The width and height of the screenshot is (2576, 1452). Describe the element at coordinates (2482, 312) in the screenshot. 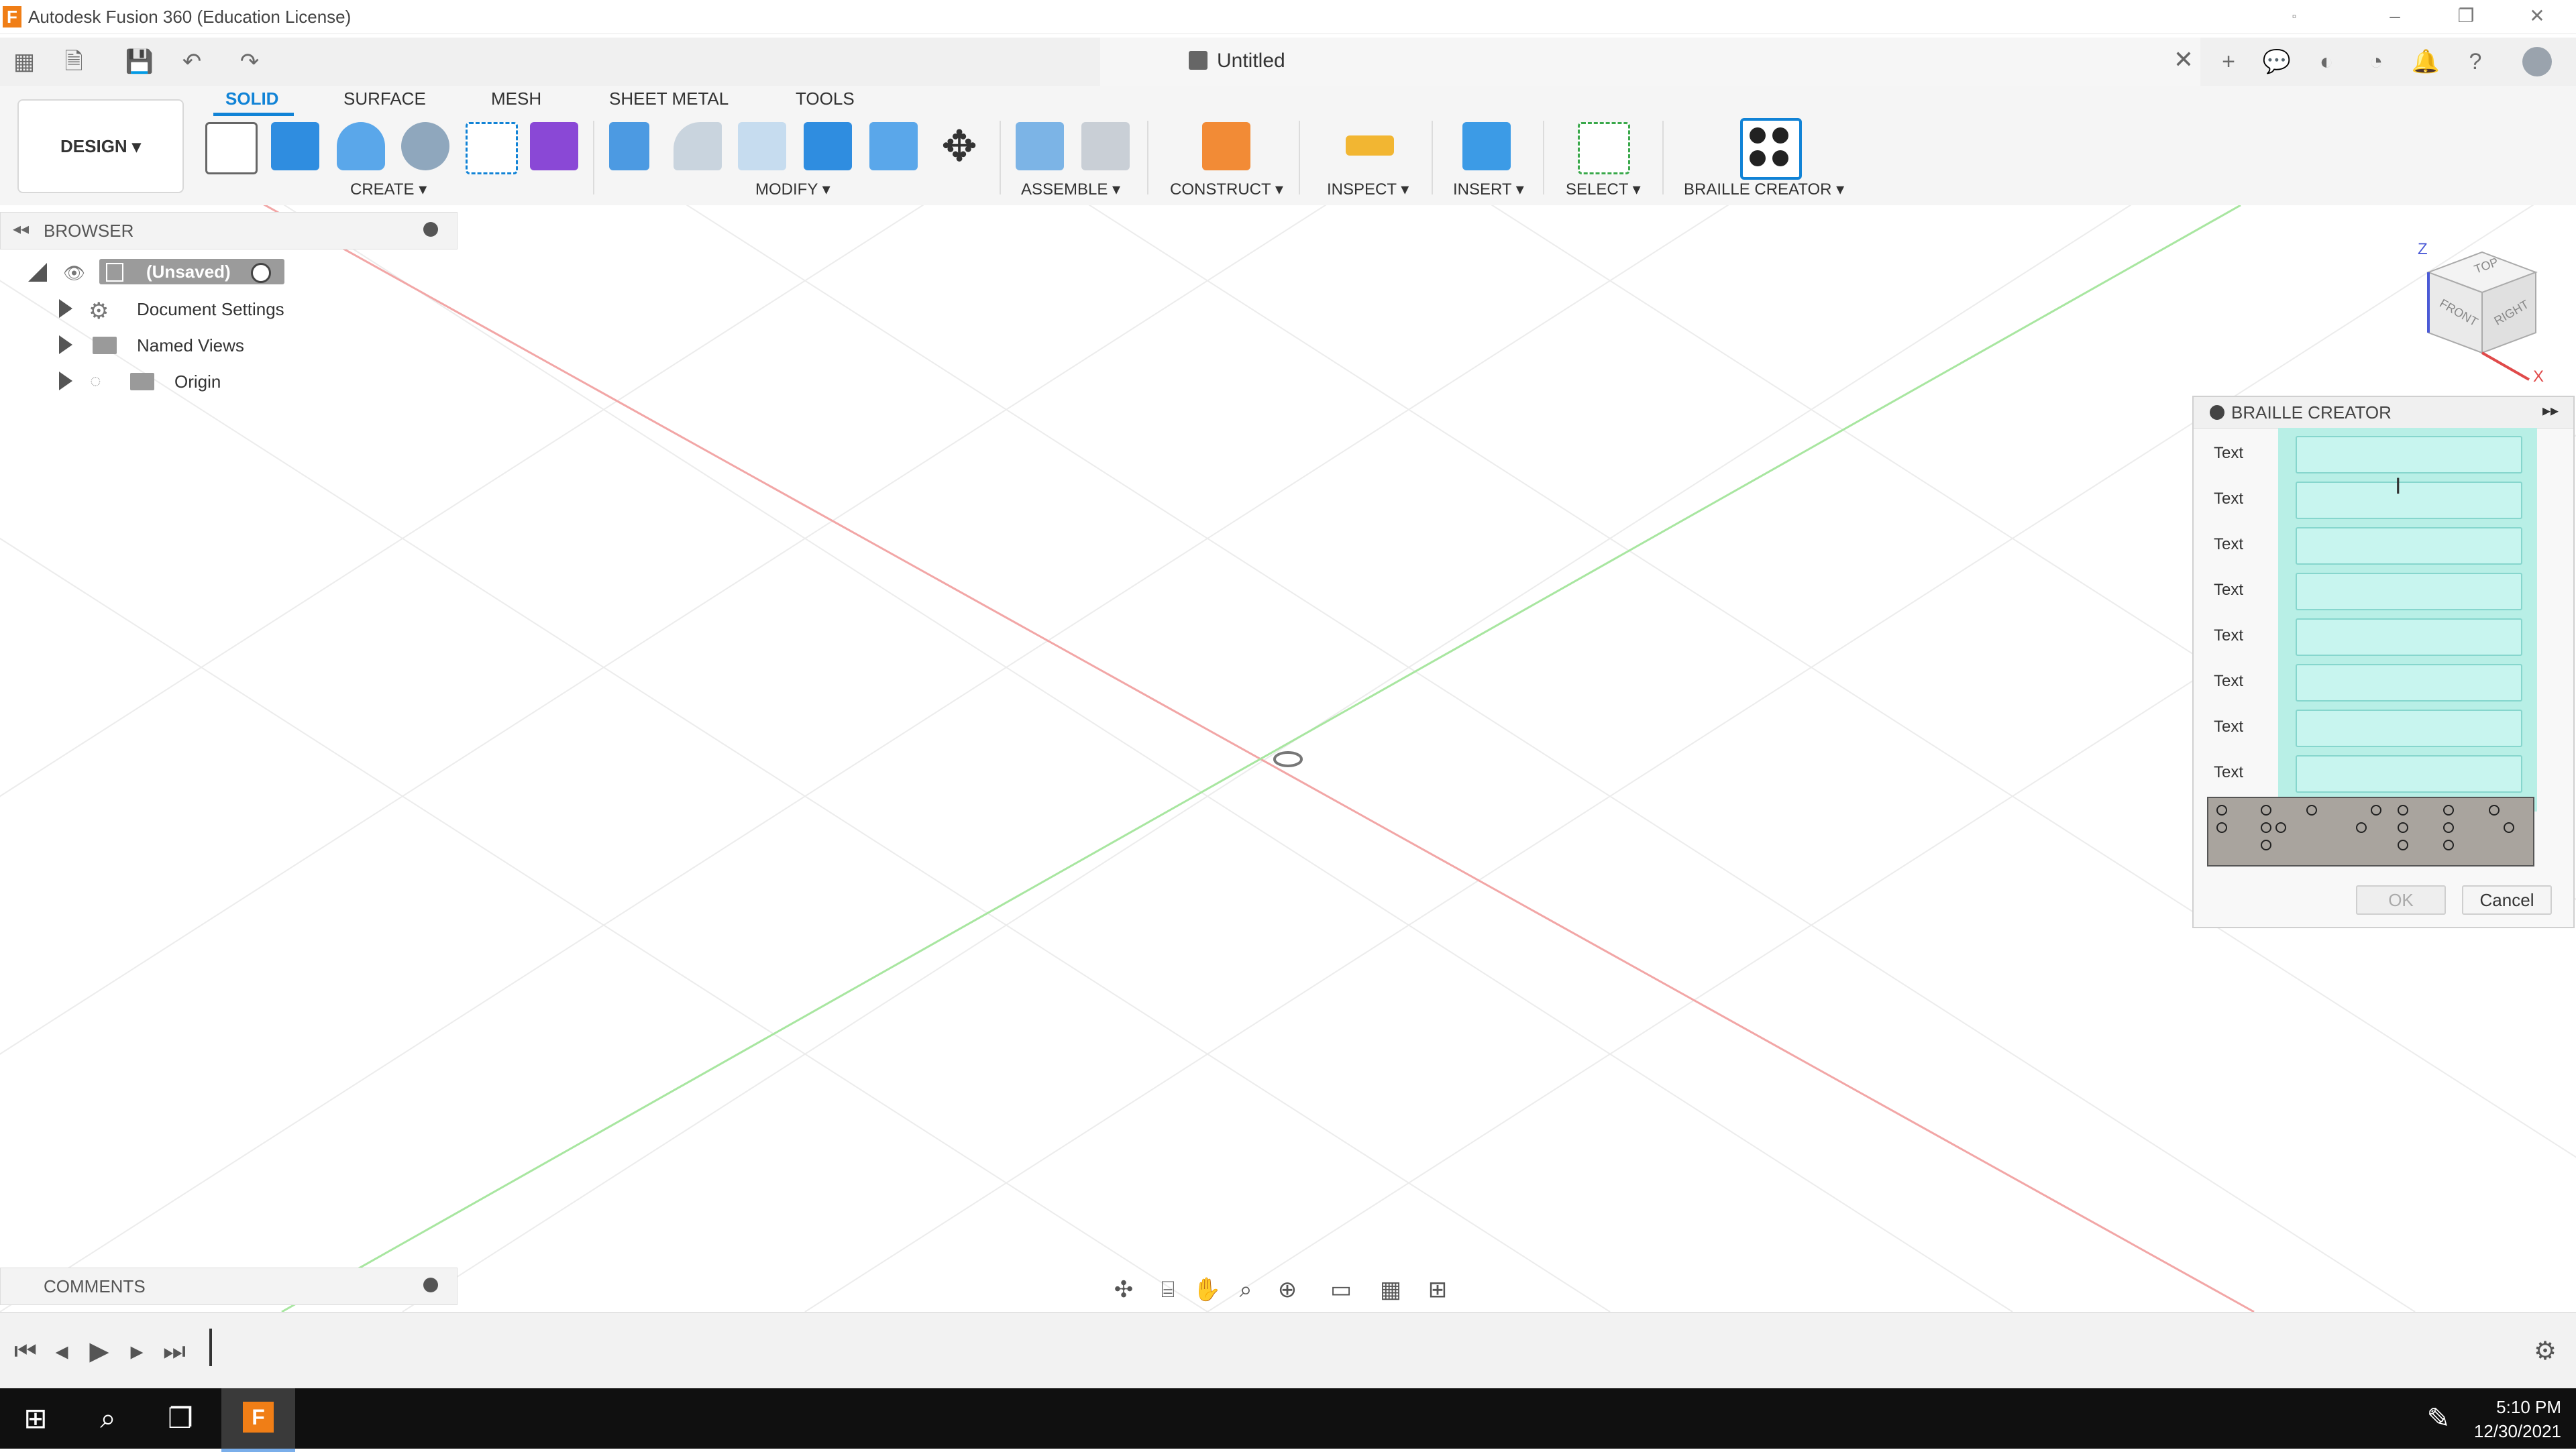

I see `viewcube: TOP FRONT RIGHT Z X` at that location.